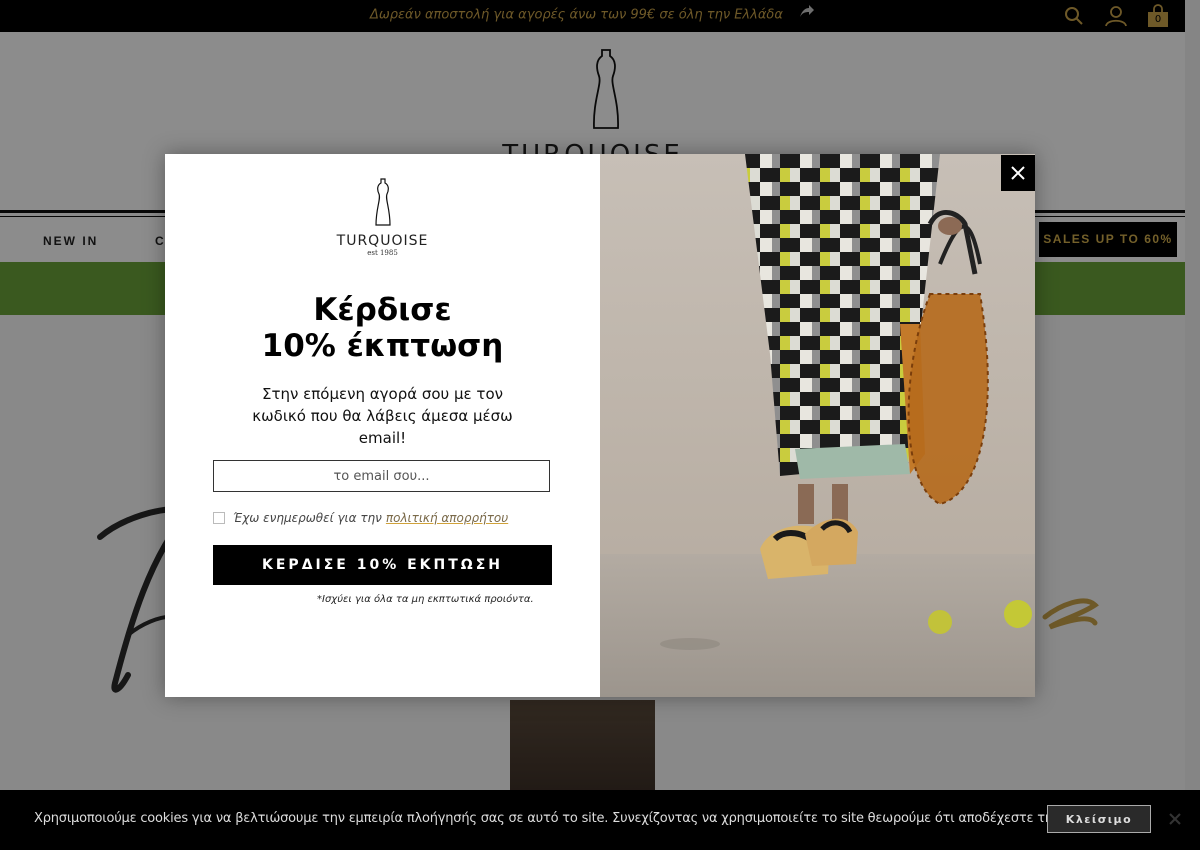 The image size is (1200, 850). I want to click on privacy-consent-label: Έχω ενημερωθεί για την, so click(307, 518).